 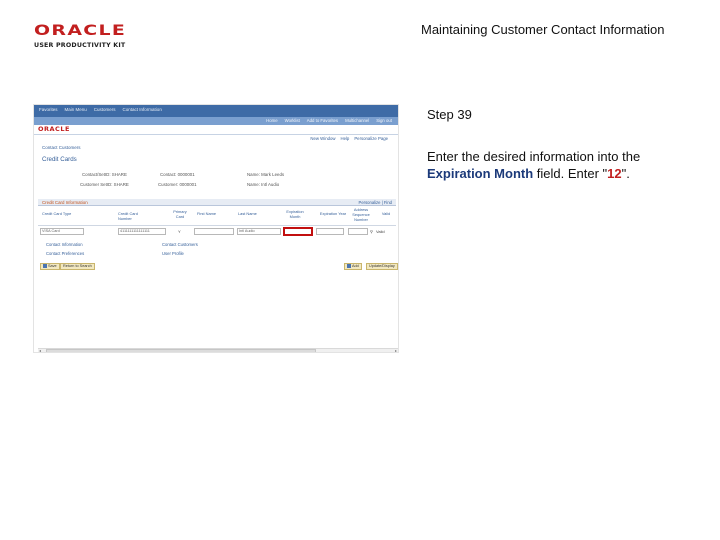 What do you see at coordinates (177, 184) in the screenshot?
I see `customer-id-label: Customer: 0000001` at bounding box center [177, 184].